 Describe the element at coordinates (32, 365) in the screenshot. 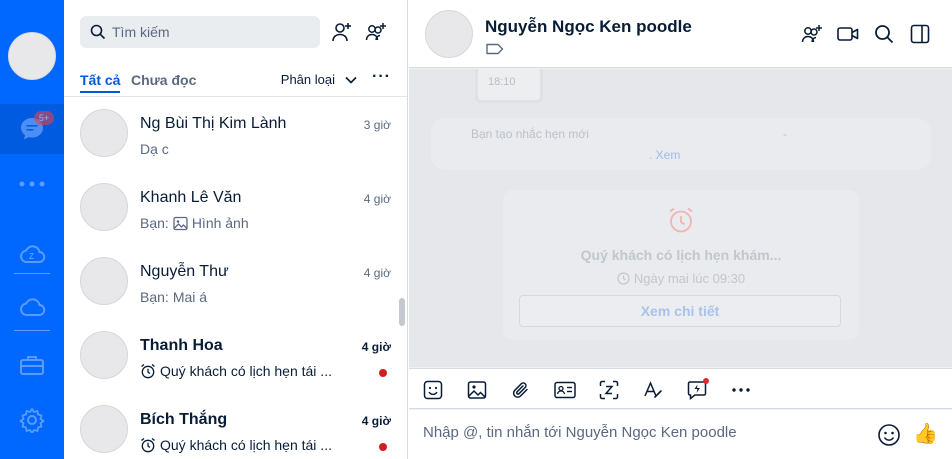

I see `briefcase-icon` at that location.